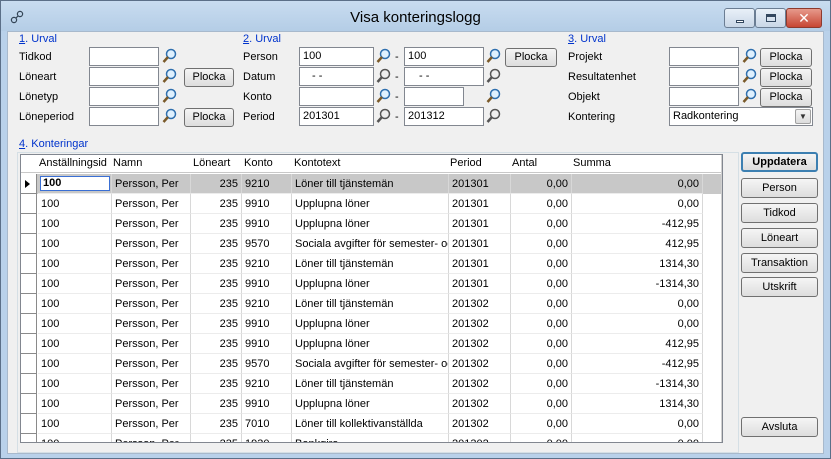 Image resolution: width=831 pixels, height=459 pixels. I want to click on col-header-namn: Namn, so click(127, 163).